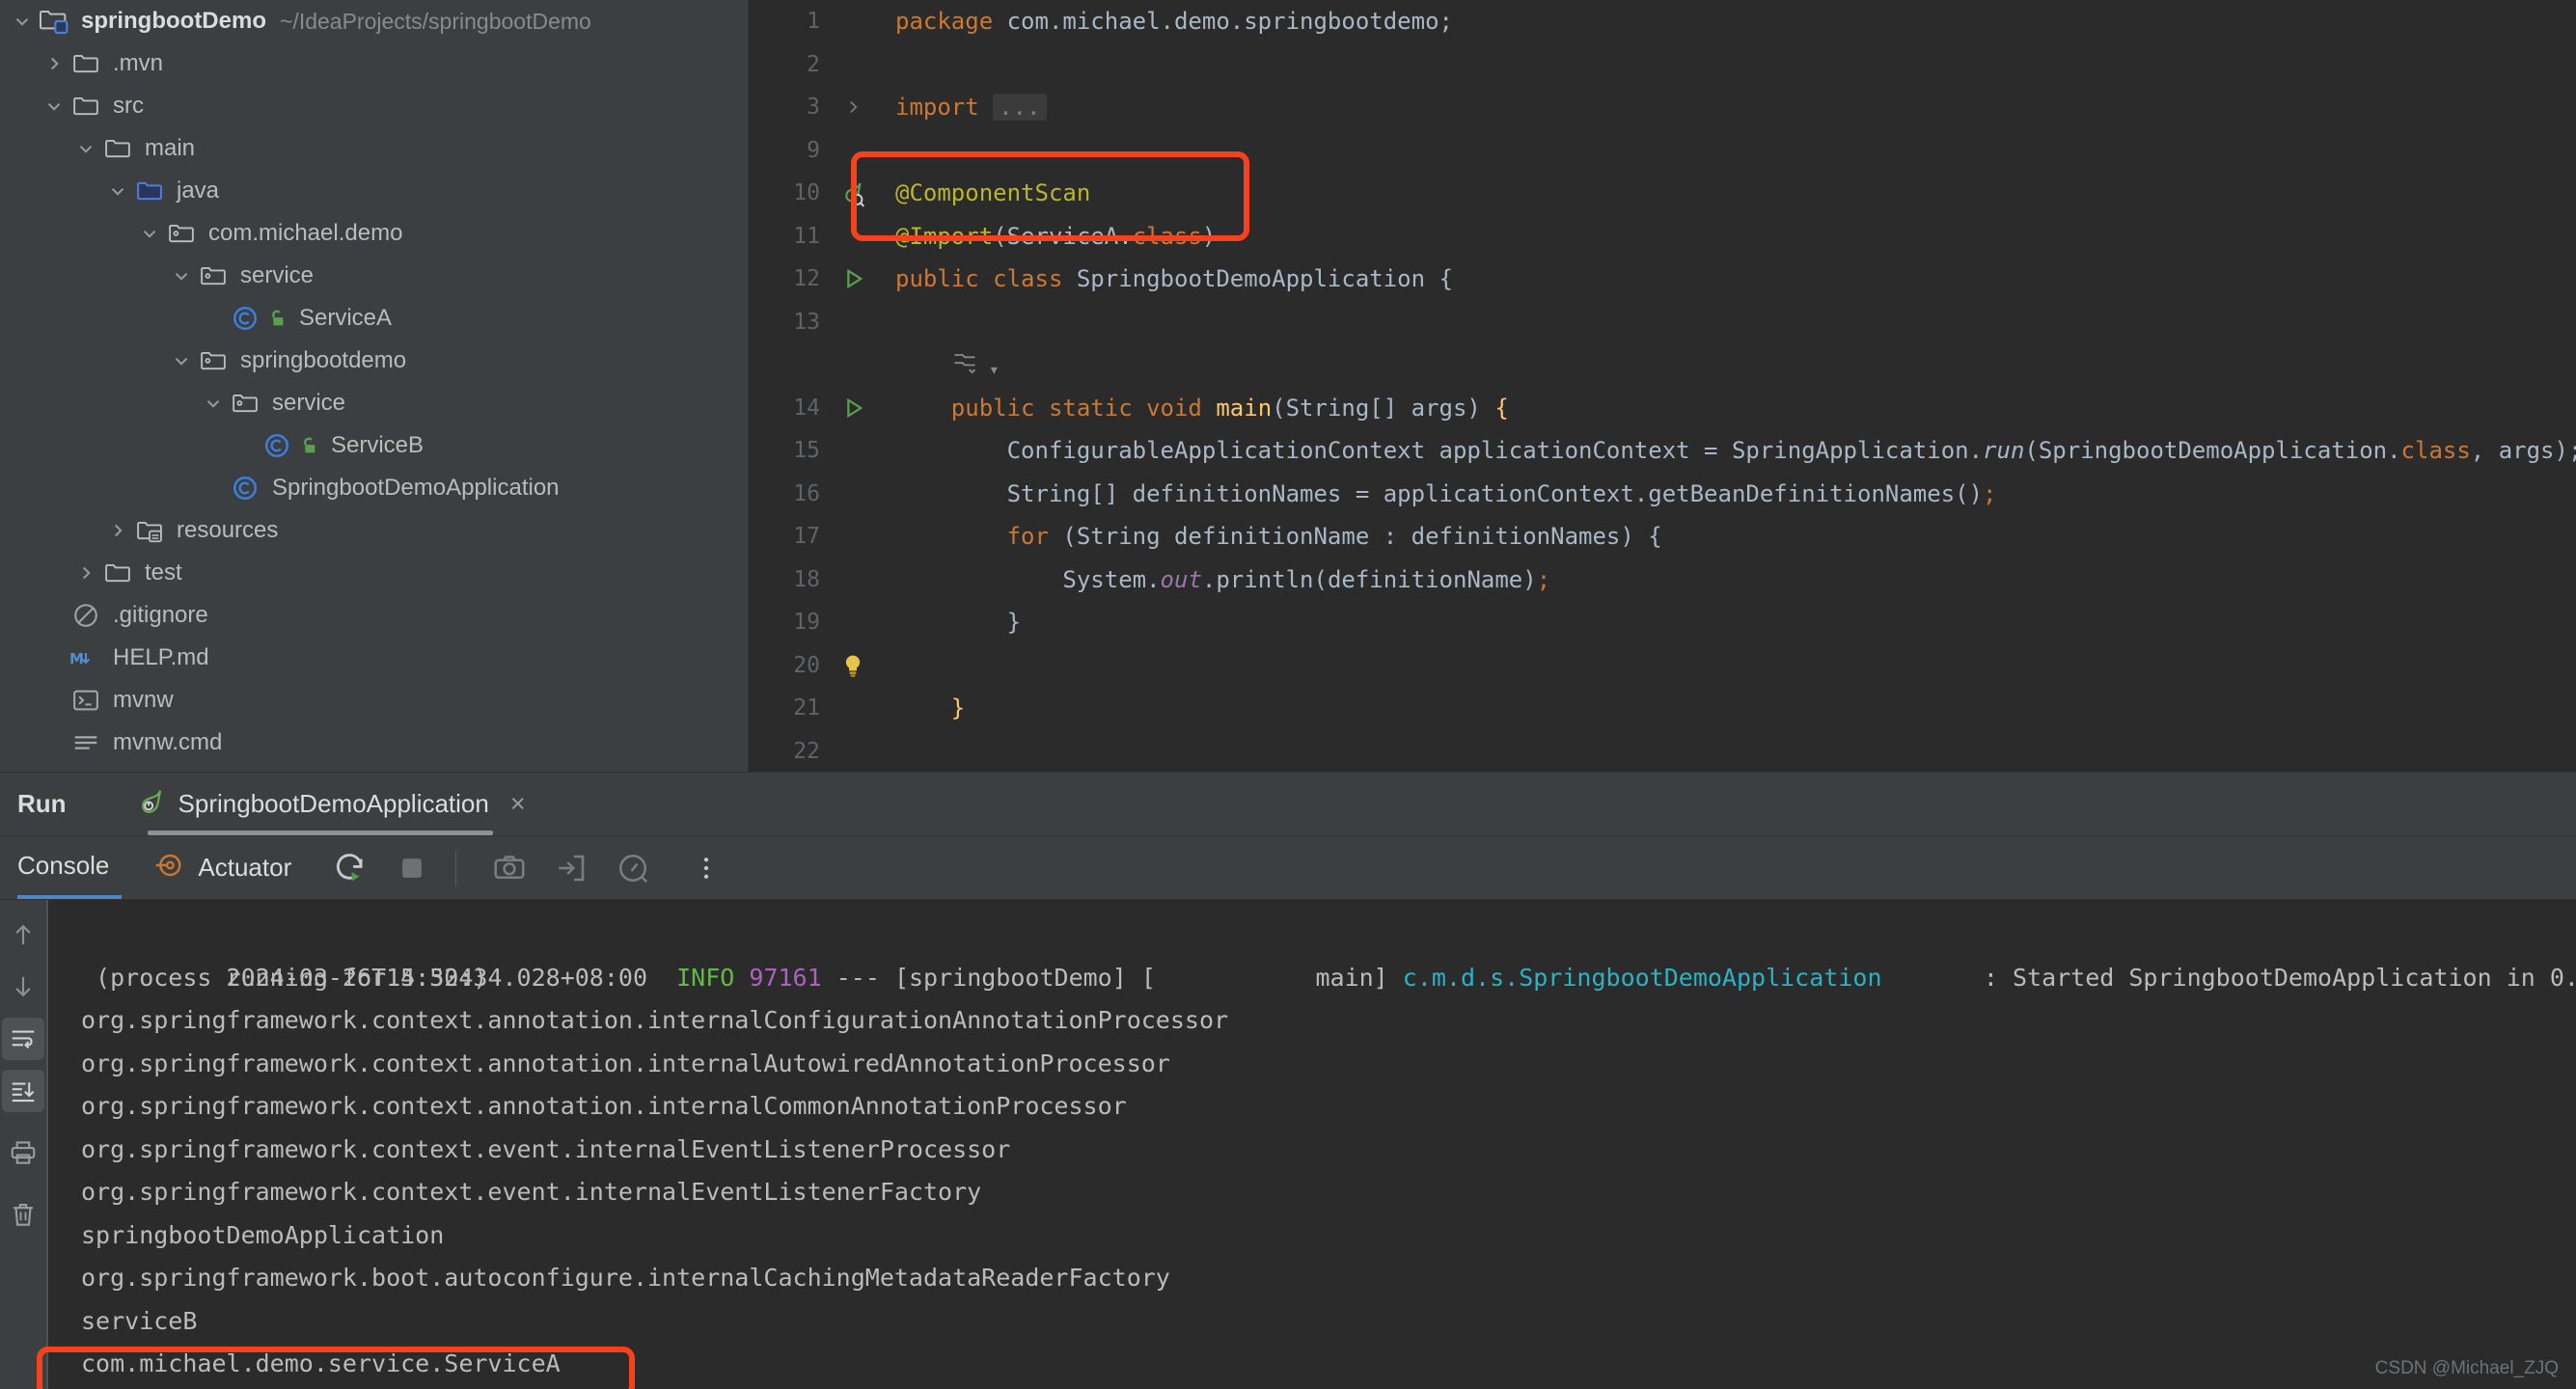  I want to click on console-line: springbootDemoApplication, so click(263, 1234).